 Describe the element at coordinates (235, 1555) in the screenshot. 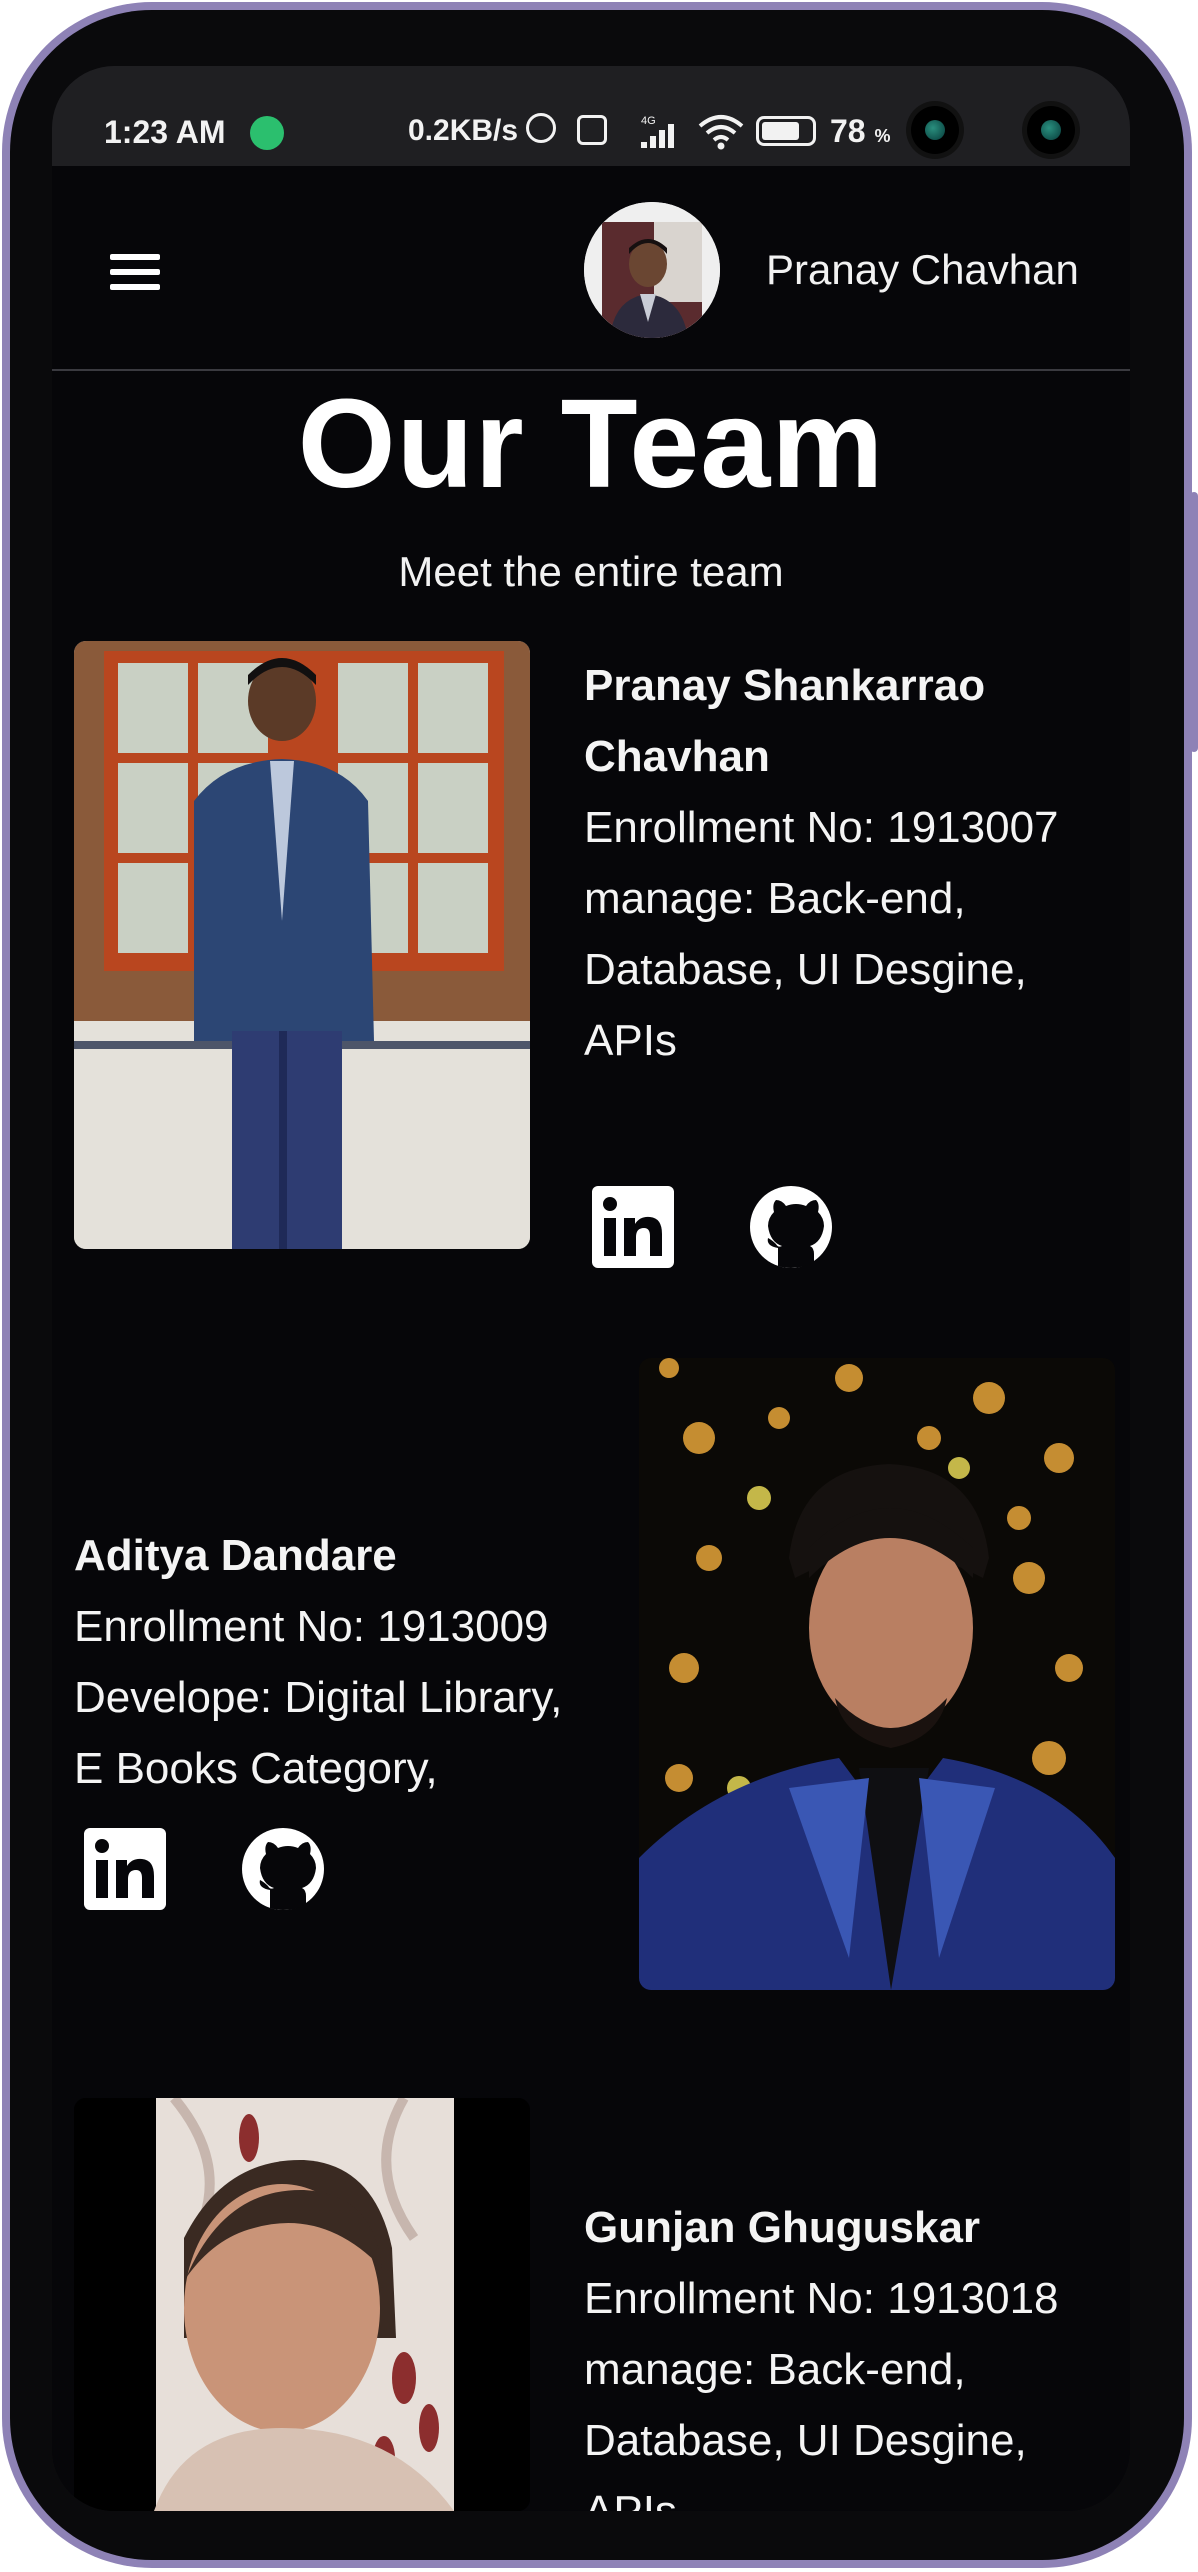

I see `member-name: Aditya Dandare` at that location.